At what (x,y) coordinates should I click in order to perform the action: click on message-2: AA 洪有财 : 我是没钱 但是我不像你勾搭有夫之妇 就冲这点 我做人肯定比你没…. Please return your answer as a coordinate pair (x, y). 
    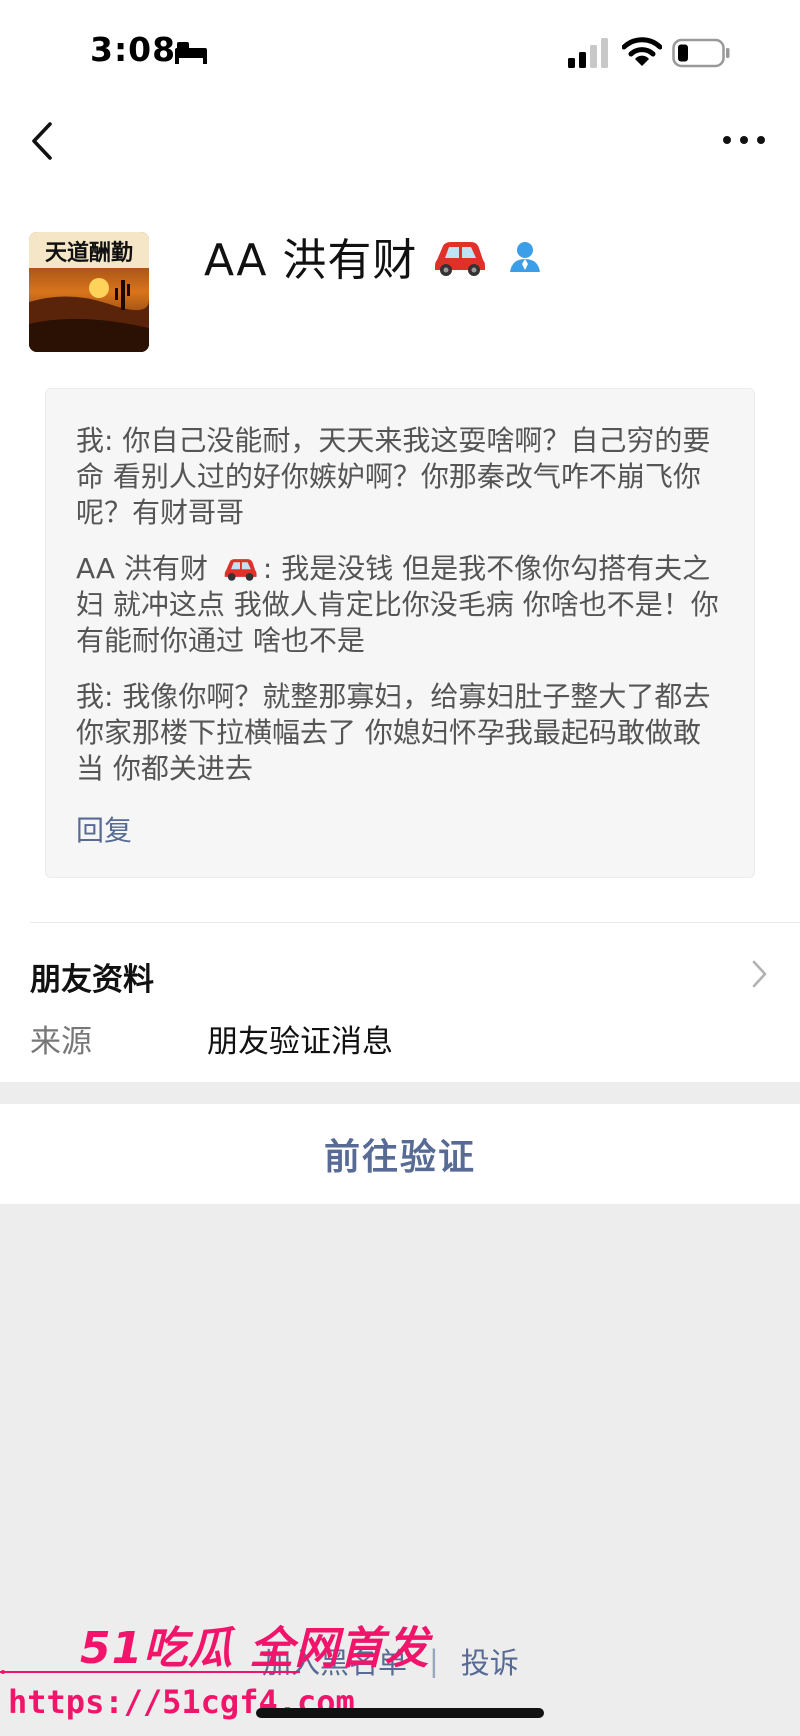
    Looking at the image, I should click on (399, 605).